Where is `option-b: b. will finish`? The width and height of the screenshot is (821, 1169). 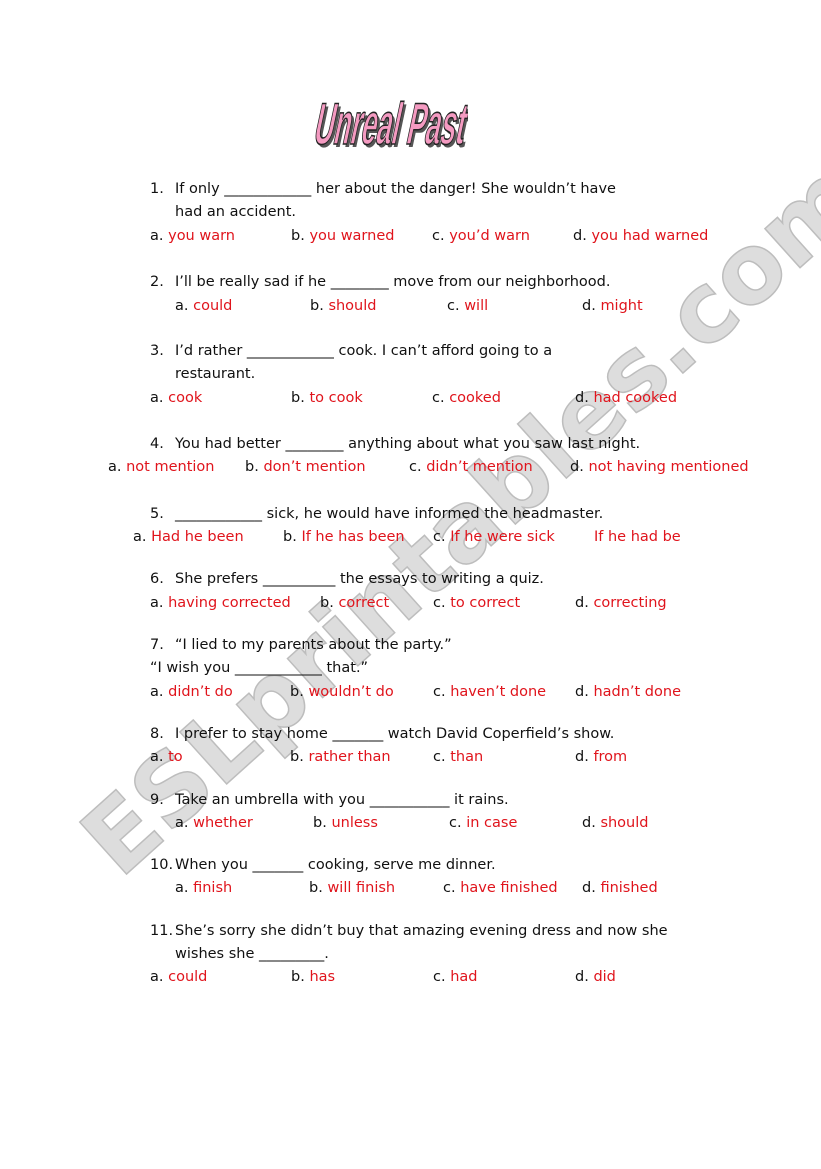 option-b: b. will finish is located at coordinates (352, 888).